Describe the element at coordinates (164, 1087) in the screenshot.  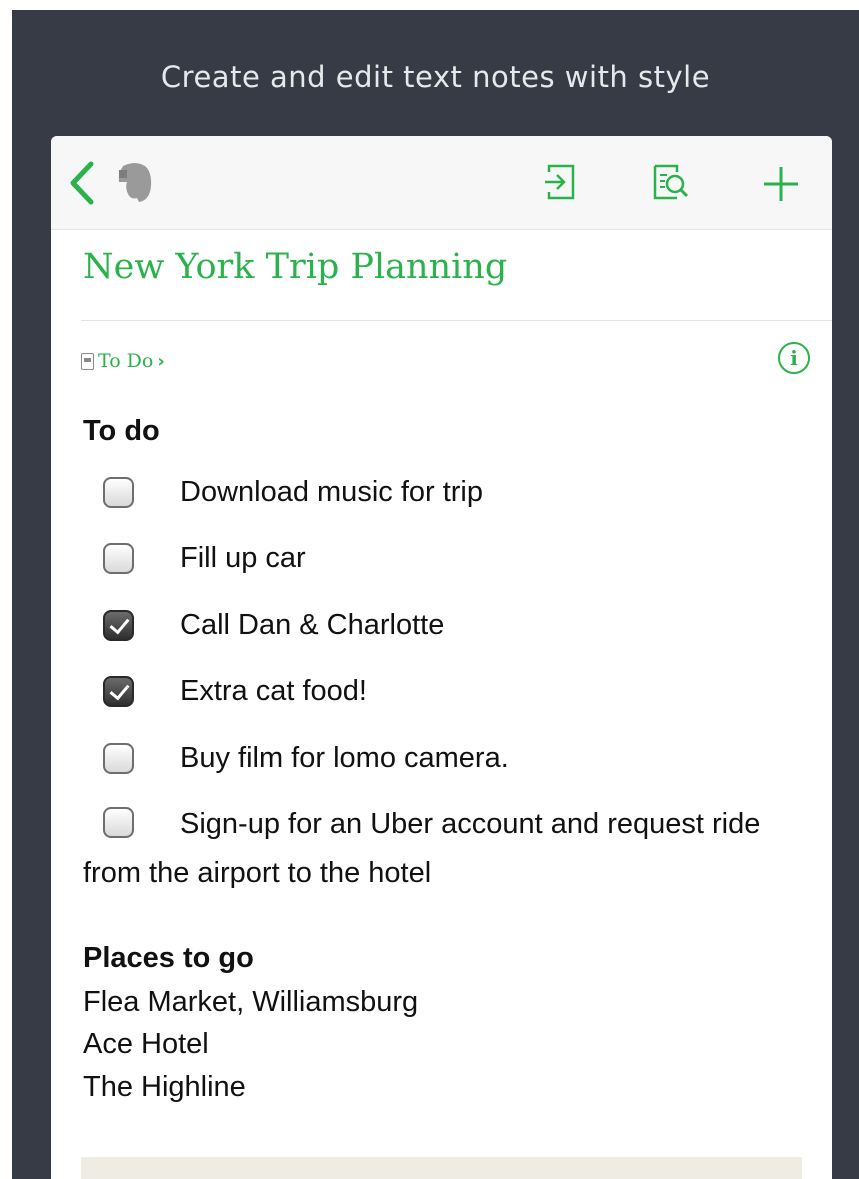
I see `place-item: The Highline` at that location.